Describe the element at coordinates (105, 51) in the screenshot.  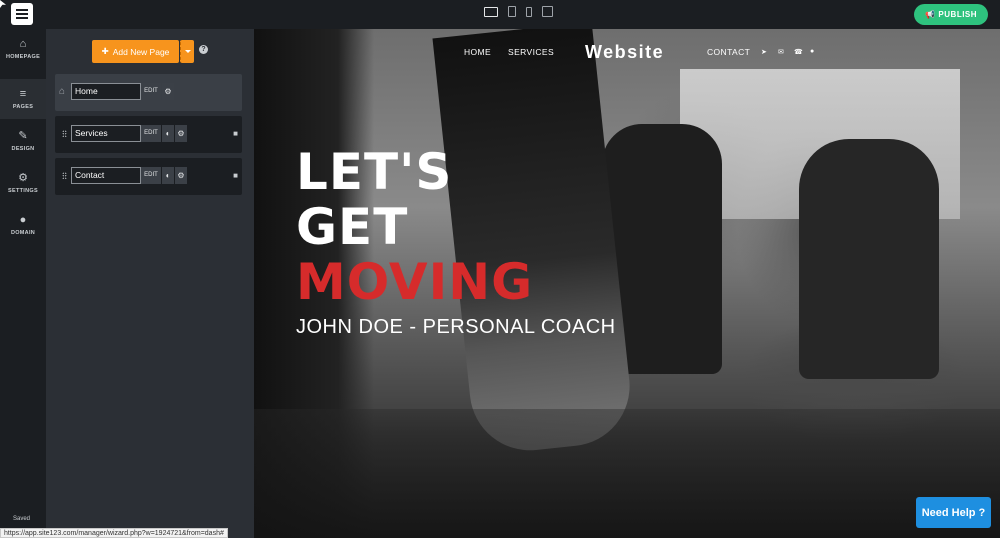
I see `plus-icon: ✚` at that location.